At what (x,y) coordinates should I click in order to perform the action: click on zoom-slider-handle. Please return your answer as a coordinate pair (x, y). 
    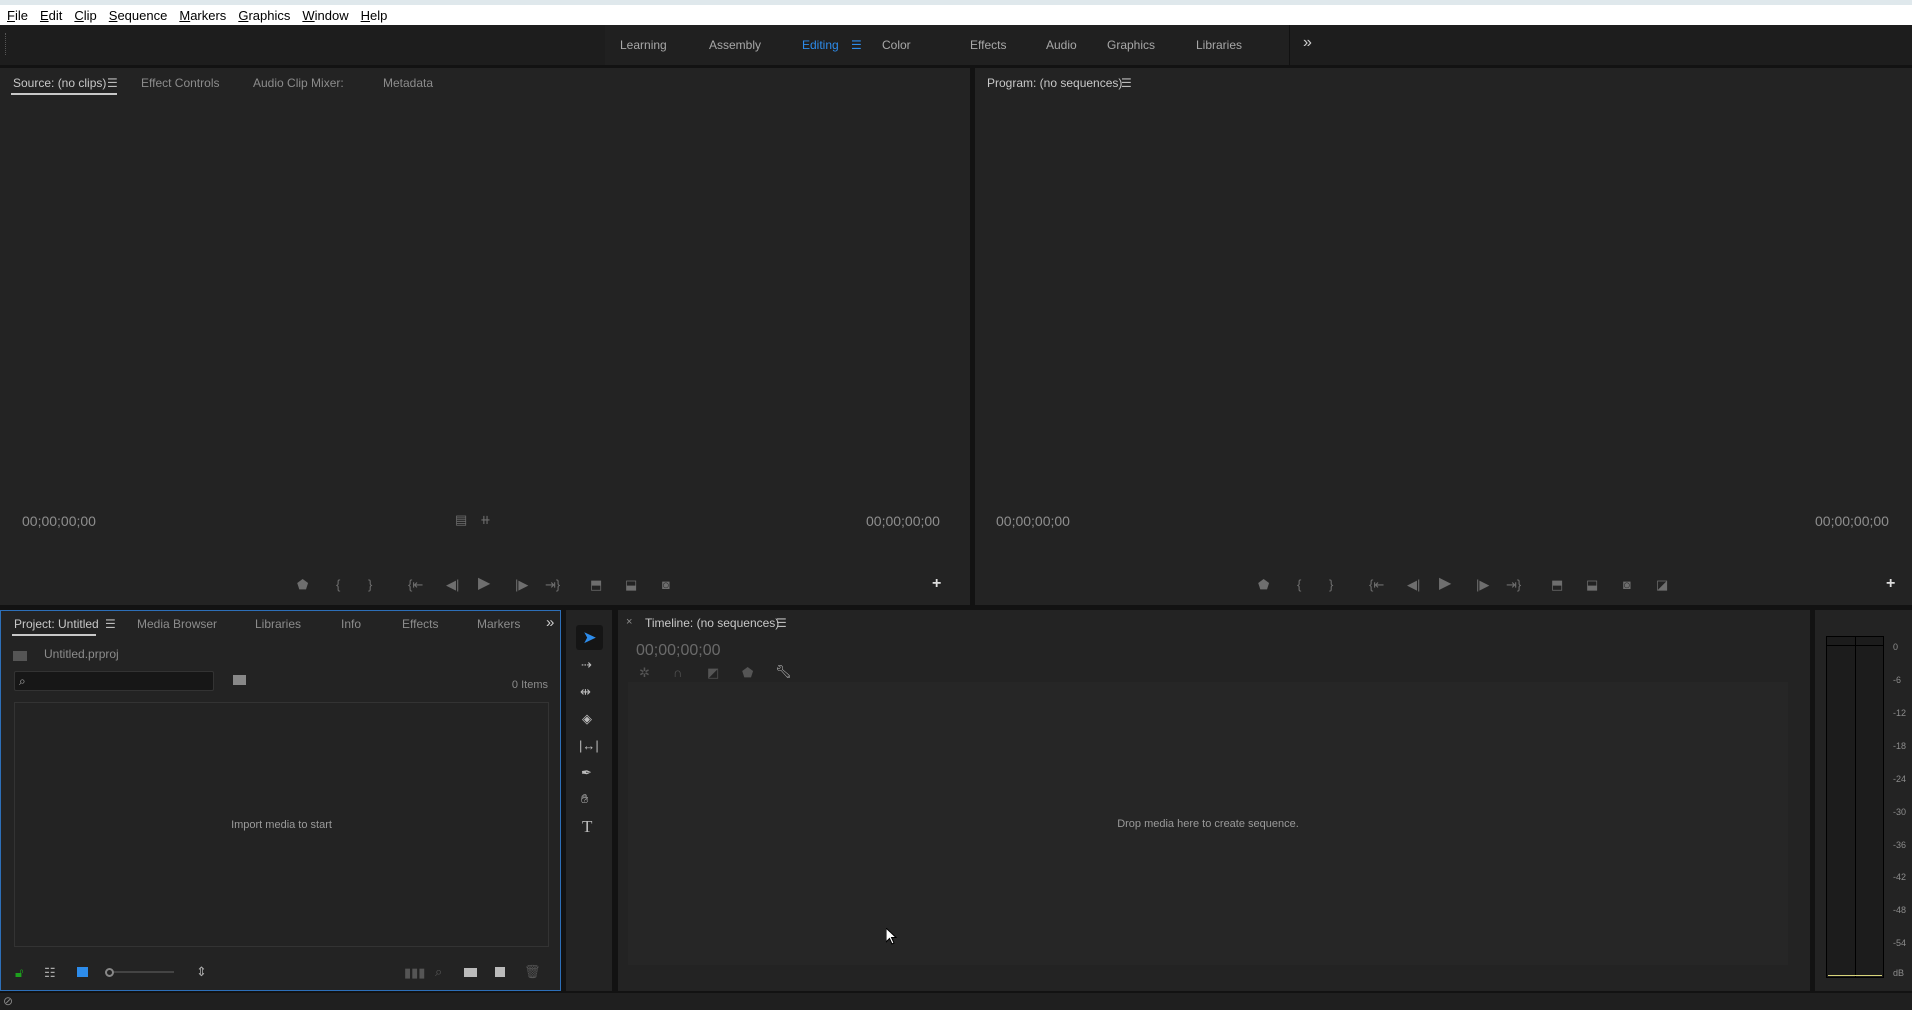
    Looking at the image, I should click on (109, 972).